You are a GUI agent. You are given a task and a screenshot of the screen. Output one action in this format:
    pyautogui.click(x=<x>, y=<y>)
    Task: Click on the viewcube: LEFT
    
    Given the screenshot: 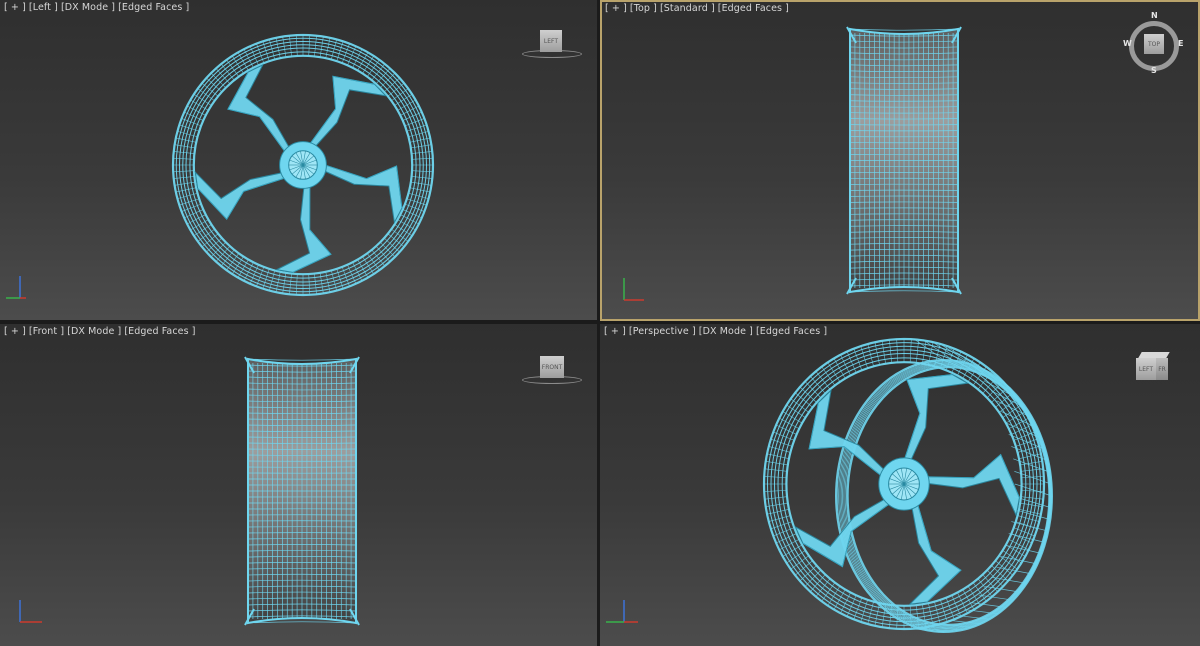 What is the action you would take?
    pyautogui.click(x=552, y=44)
    